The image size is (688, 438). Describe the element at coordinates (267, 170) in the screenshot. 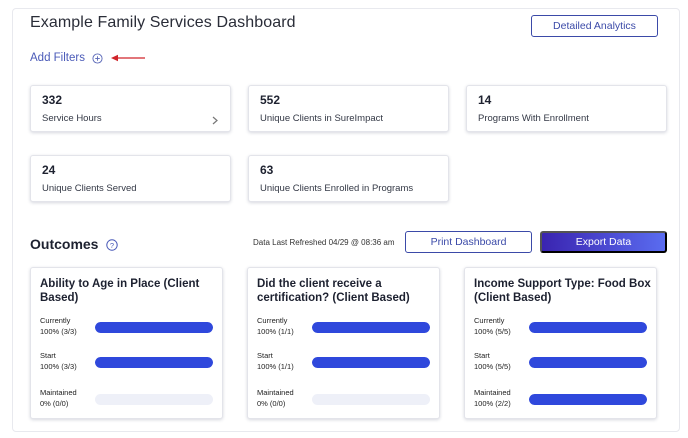

I see `stat-value: 63` at that location.